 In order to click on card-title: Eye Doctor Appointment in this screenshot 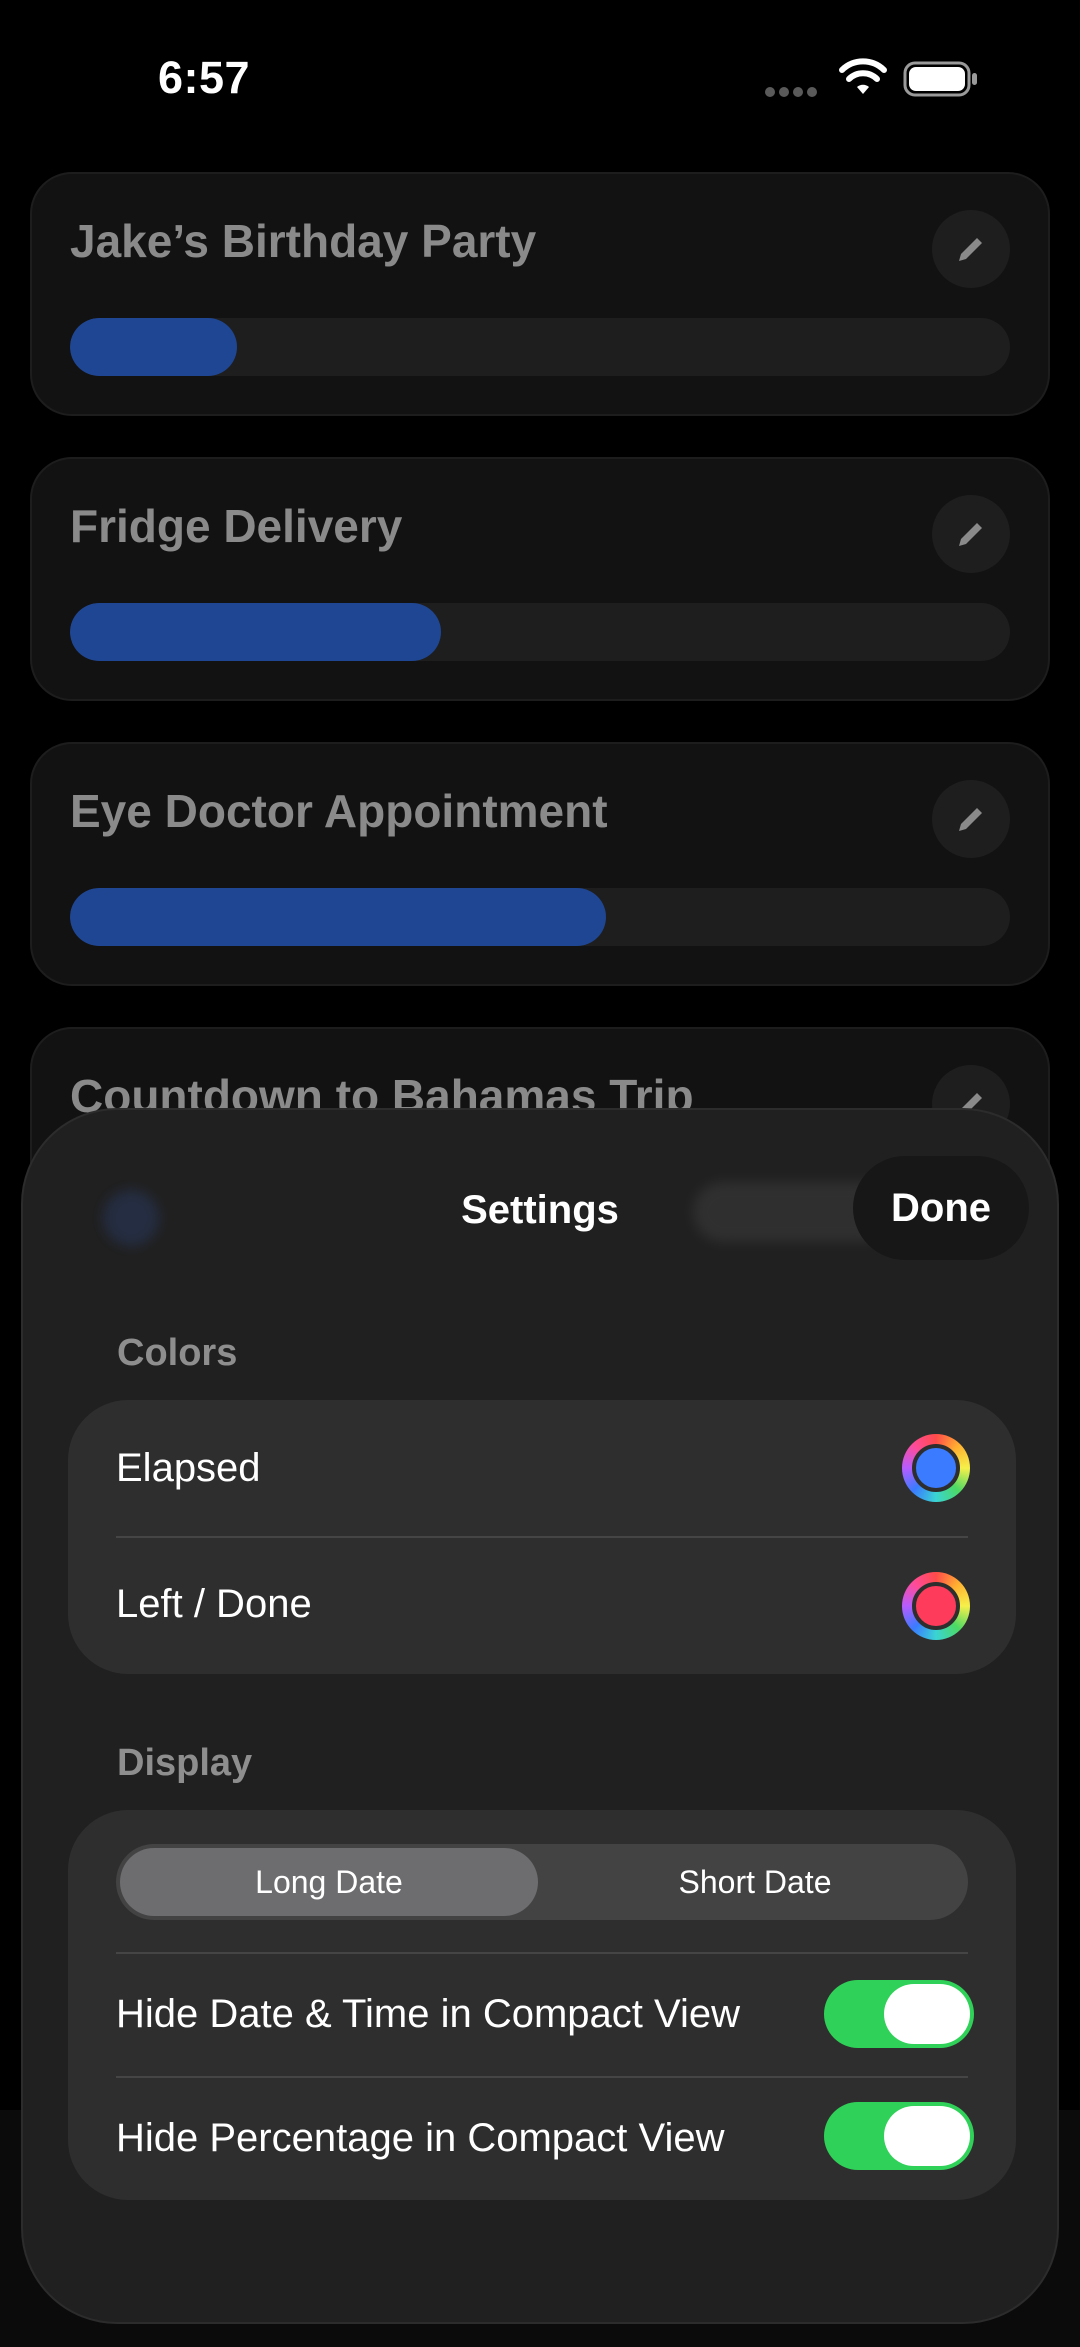, I will do `click(339, 811)`.